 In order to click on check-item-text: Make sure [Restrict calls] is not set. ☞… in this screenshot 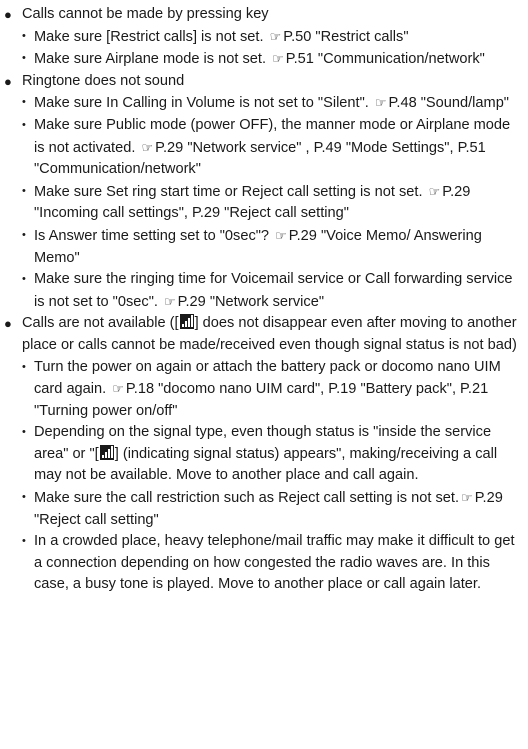, I will do `click(277, 37)`.